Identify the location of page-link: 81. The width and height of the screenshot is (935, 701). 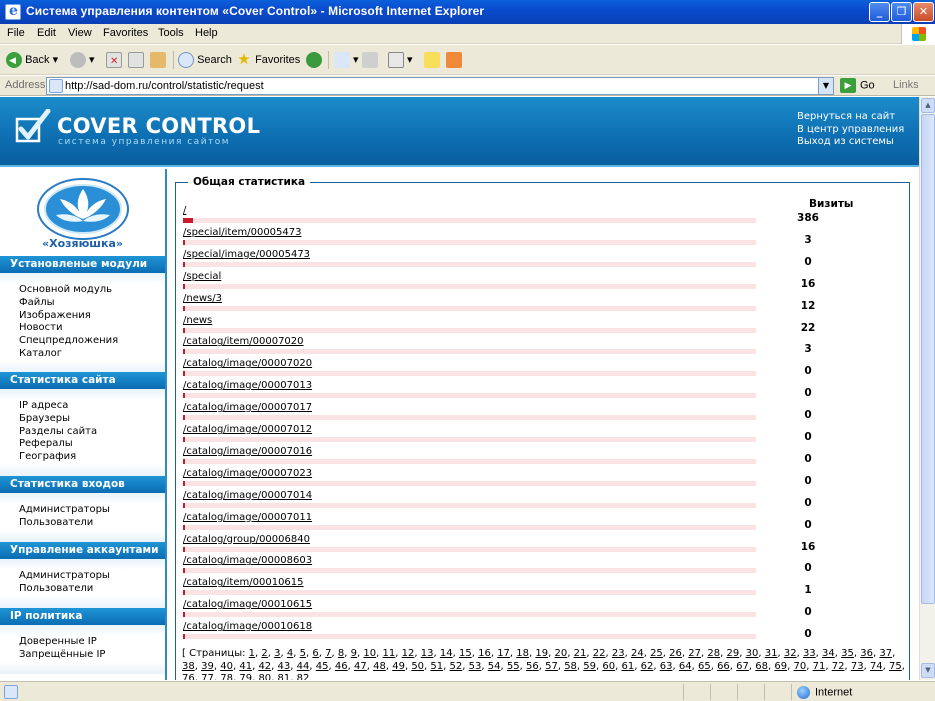
(284, 676).